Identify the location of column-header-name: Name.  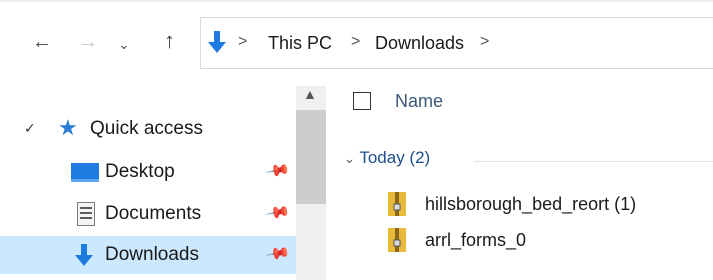
(419, 101).